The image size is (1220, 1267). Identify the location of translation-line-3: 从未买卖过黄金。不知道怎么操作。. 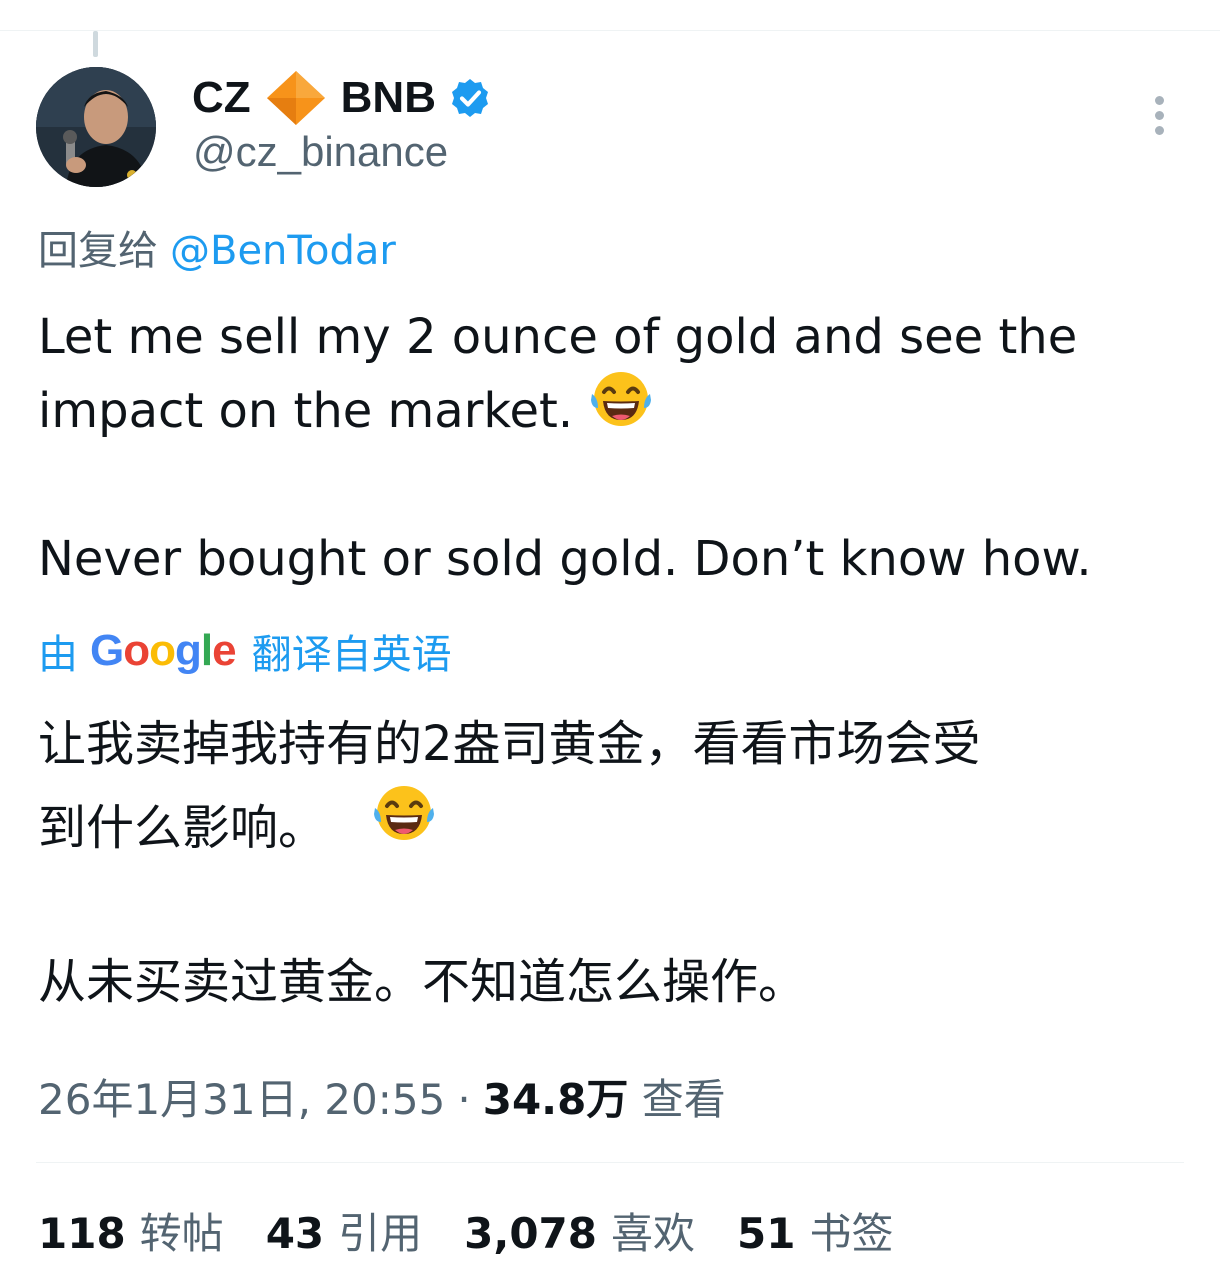
(422, 982).